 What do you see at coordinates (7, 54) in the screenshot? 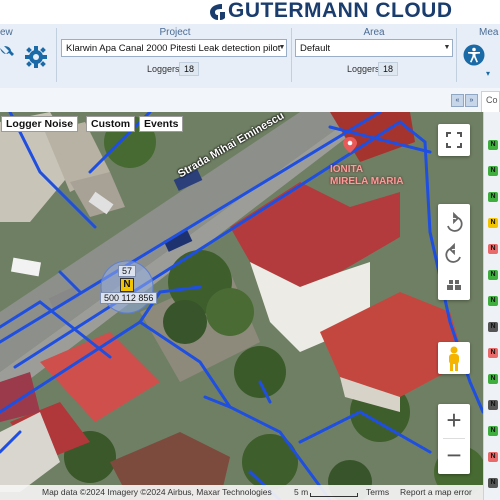
I see `wrench-icon` at bounding box center [7, 54].